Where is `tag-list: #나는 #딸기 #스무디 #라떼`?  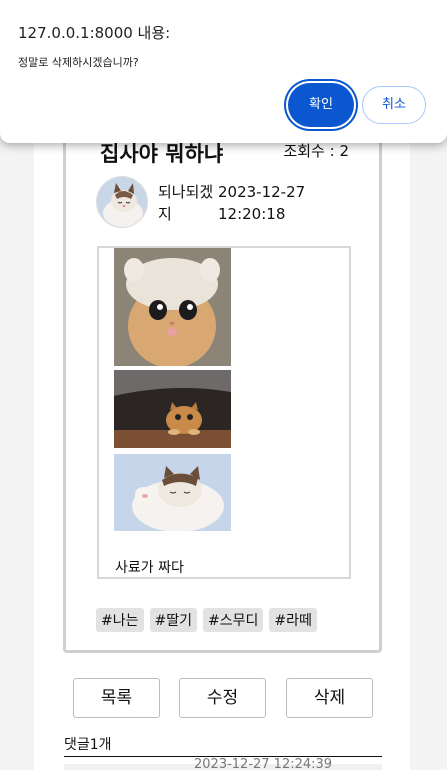
tag-list: #나는 #딸기 #스무디 #라떼 is located at coordinates (206, 620).